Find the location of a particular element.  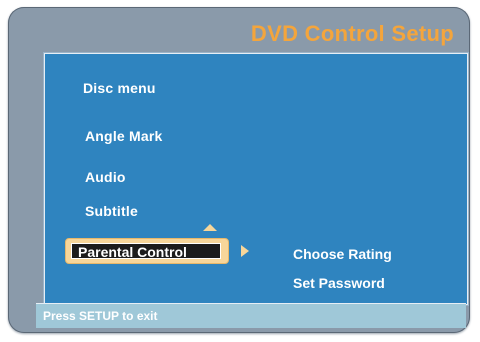

right-arrow-icon is located at coordinates (245, 251).